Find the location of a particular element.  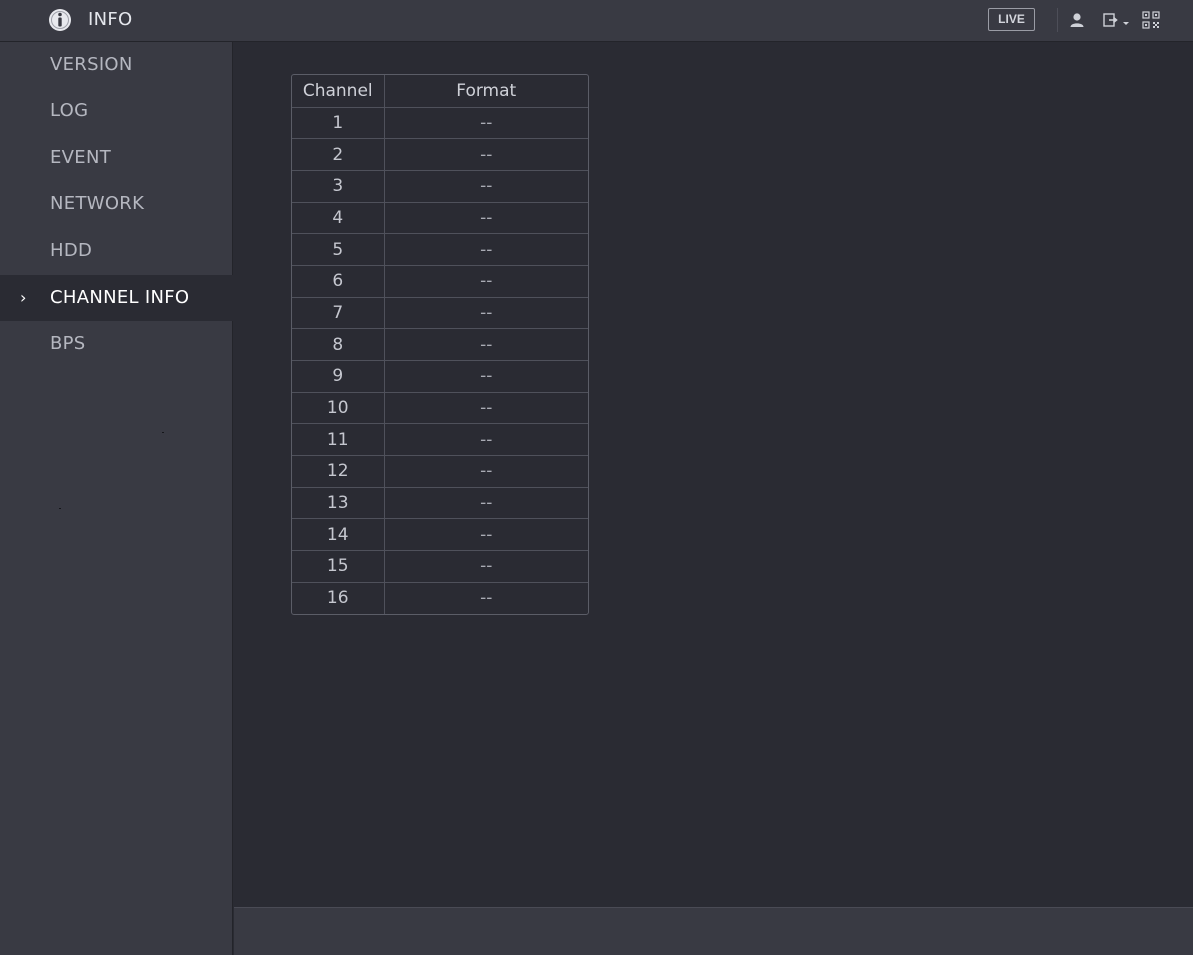

table-row: 16 -- is located at coordinates (440, 598).